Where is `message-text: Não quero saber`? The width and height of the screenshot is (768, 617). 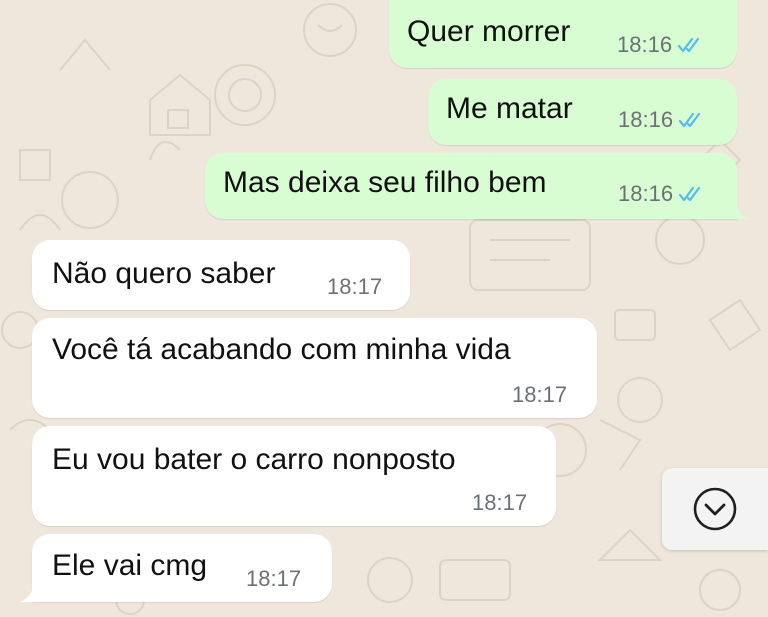
message-text: Não quero saber is located at coordinates (164, 273).